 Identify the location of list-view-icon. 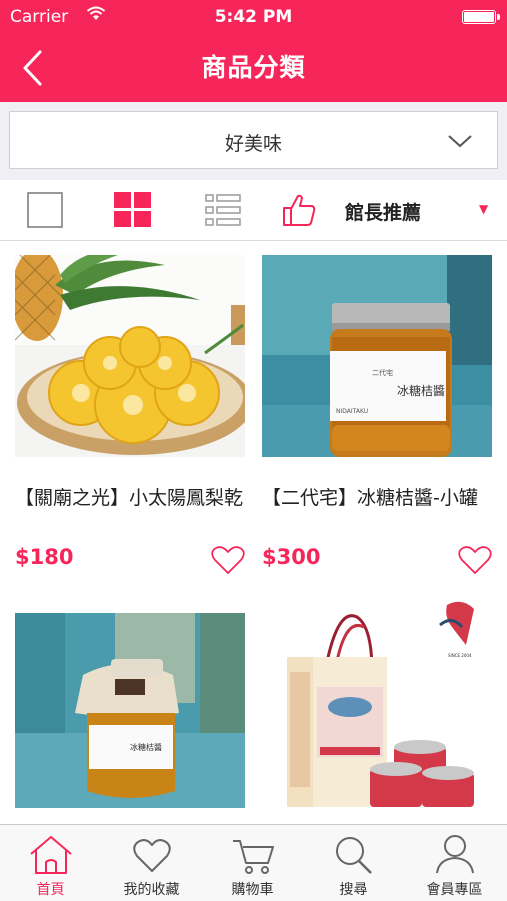
(223, 210).